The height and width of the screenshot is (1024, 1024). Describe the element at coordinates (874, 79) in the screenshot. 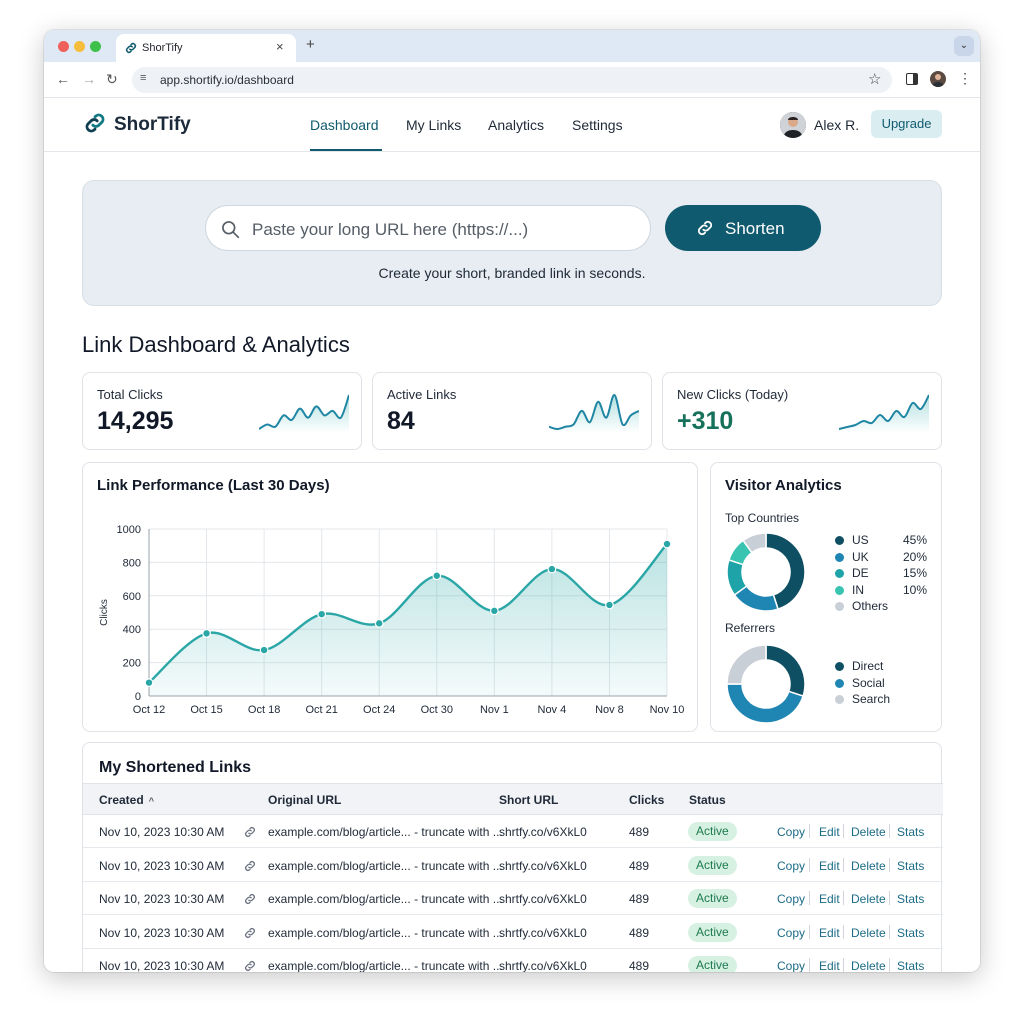

I see `bookmark-star-icon: ☆` at that location.